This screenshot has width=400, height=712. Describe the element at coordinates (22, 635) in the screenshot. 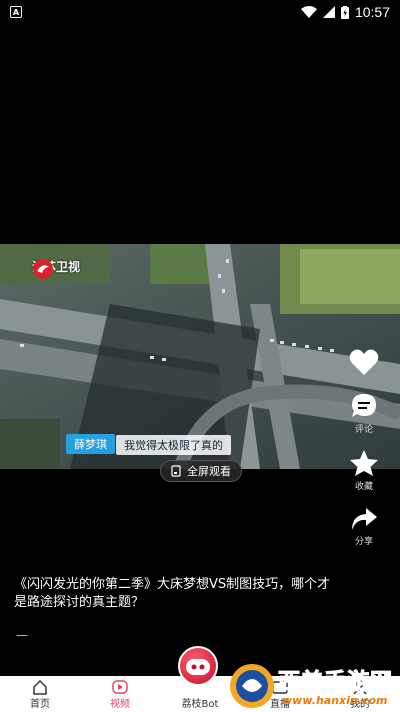

I see `caption-extra: —` at that location.